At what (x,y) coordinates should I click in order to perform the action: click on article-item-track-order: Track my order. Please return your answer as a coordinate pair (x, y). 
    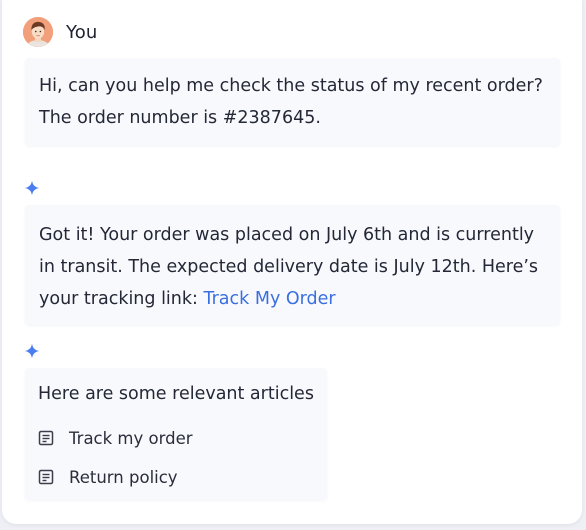
    Looking at the image, I should click on (115, 438).